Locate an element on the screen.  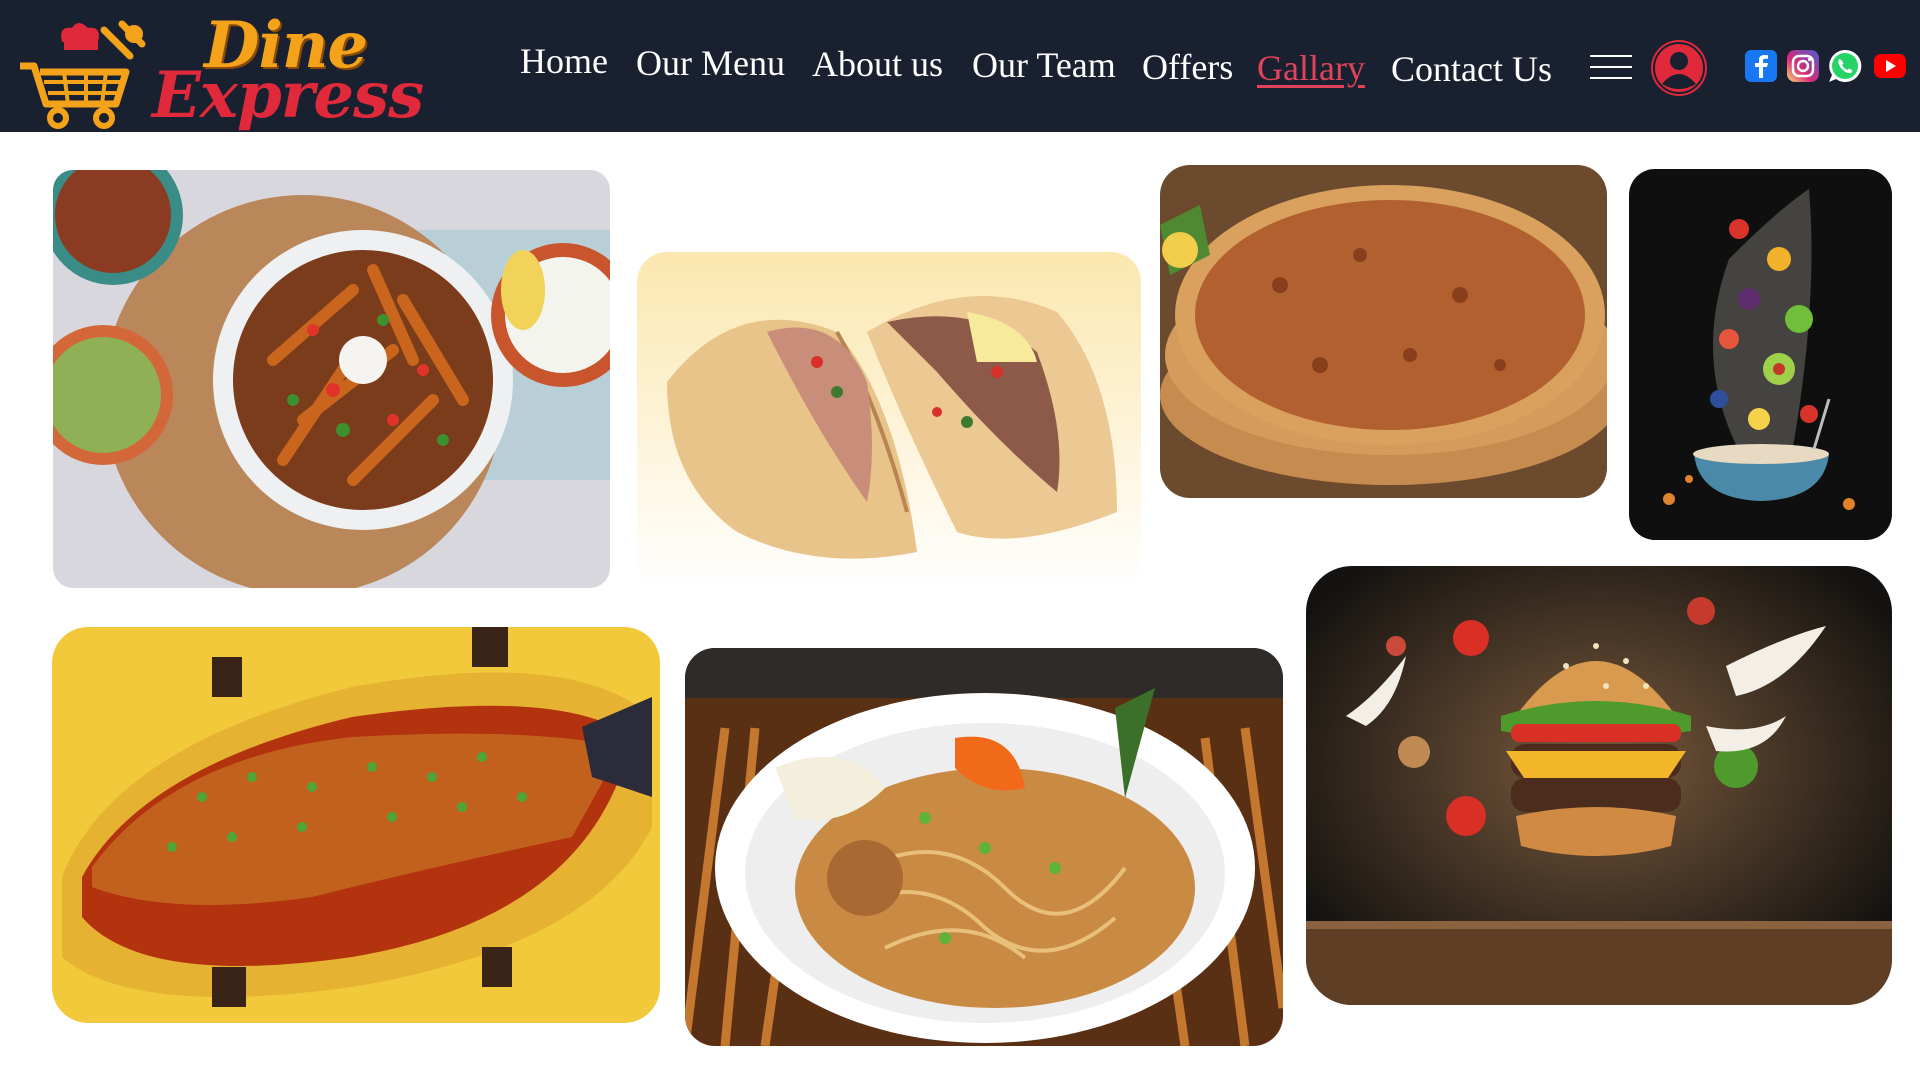
burger-image is located at coordinates (1599, 785).